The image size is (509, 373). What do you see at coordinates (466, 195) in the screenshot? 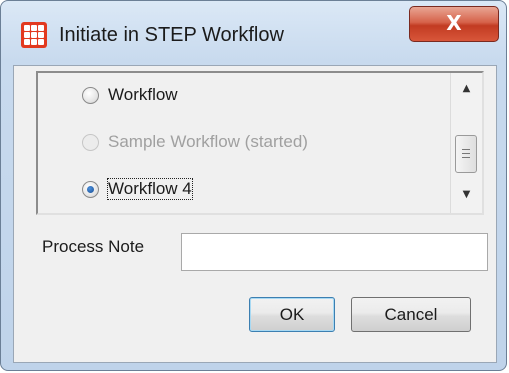
I see `scroll-down-icon: ▼` at bounding box center [466, 195].